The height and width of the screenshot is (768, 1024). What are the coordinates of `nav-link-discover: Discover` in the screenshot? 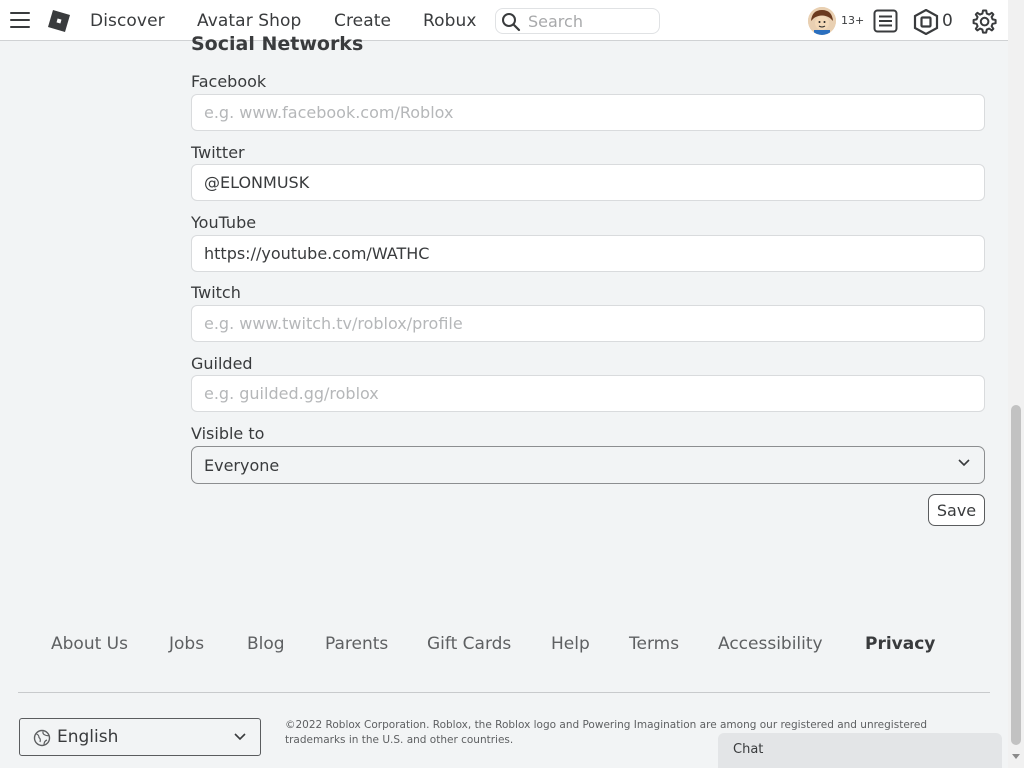 It's located at (127, 21).